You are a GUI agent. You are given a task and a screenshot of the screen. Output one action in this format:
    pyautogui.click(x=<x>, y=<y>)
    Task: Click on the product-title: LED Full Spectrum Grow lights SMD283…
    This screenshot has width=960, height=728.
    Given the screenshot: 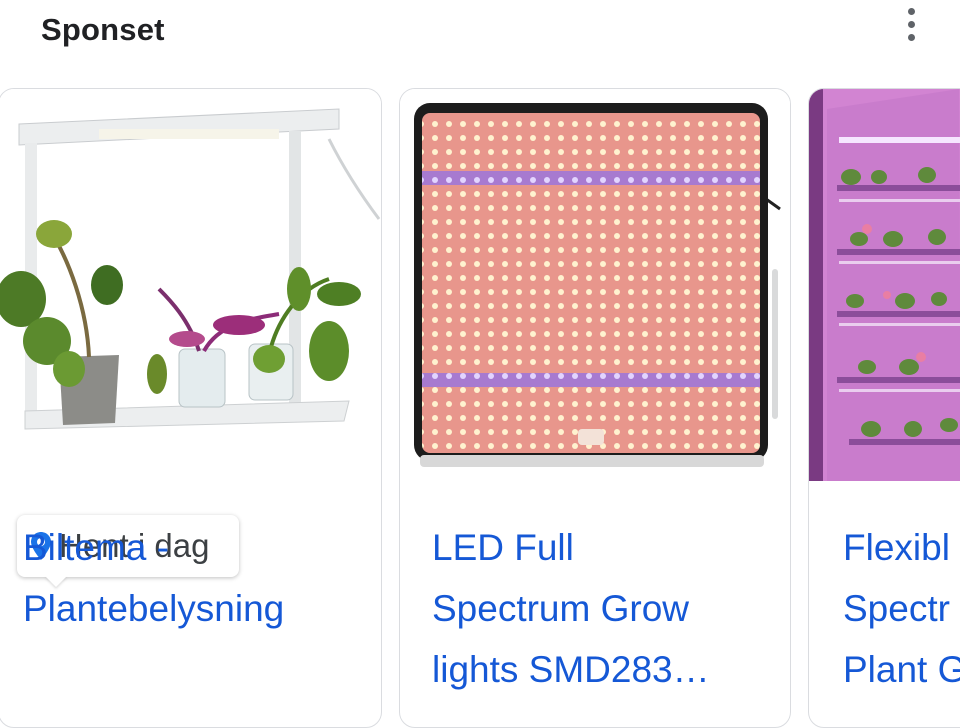 What is the action you would take?
    pyautogui.click(x=603, y=608)
    